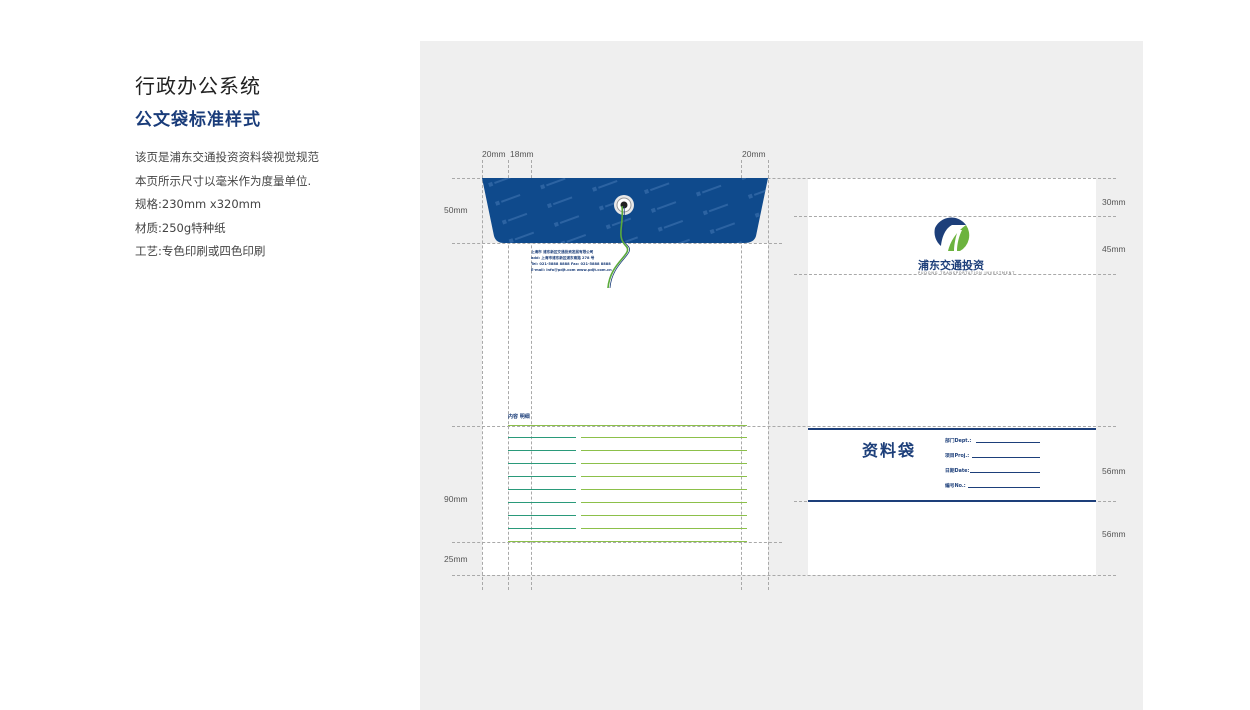 The image size is (1250, 710). Describe the element at coordinates (958, 441) in the screenshot. I see `field-department: 部门Dept.:` at that location.